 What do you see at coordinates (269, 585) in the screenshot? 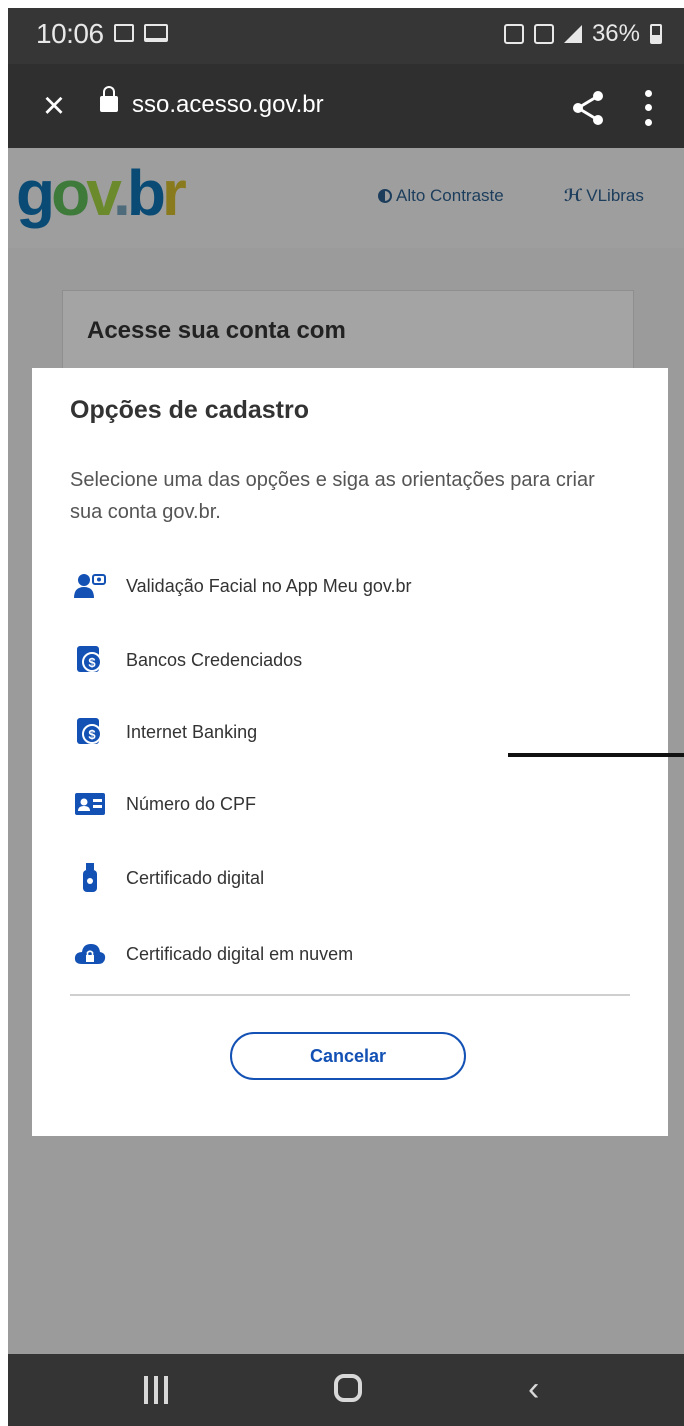
I see `option-label: Validação Facial no App Meu gov.br` at bounding box center [269, 585].